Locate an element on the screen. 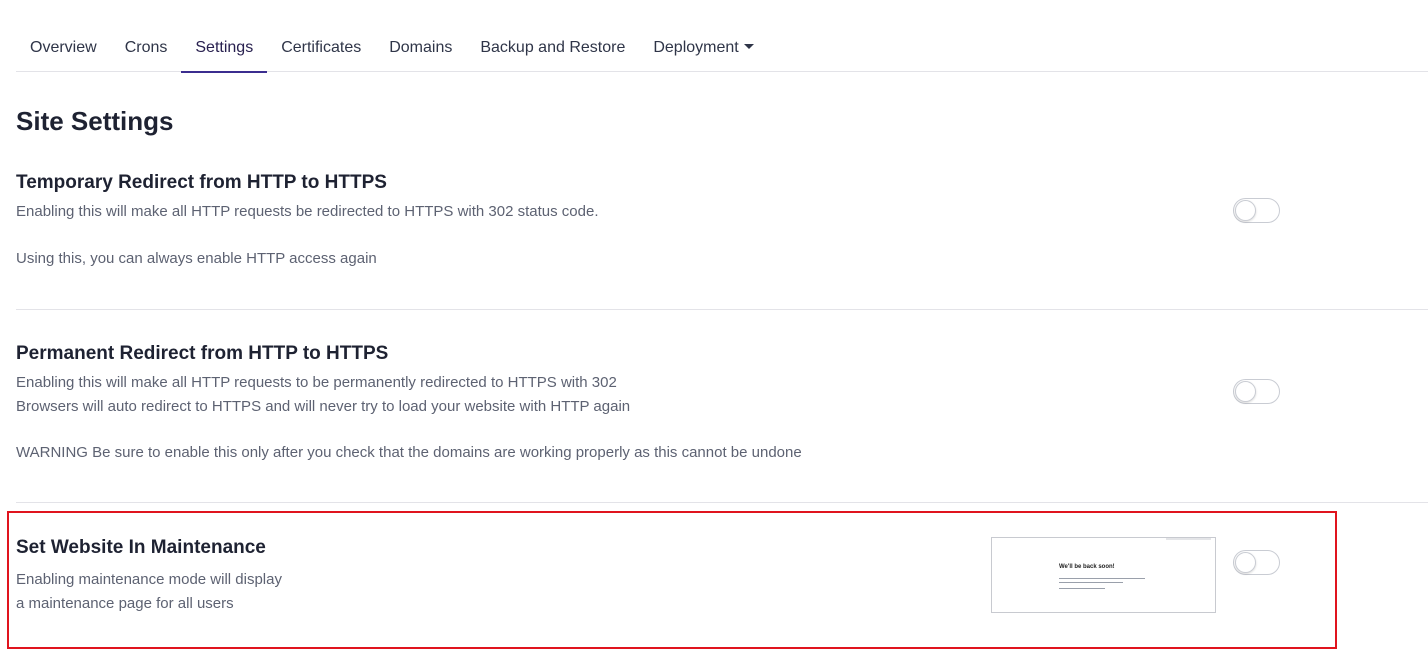  maintenance-toggle is located at coordinates (1256, 562).